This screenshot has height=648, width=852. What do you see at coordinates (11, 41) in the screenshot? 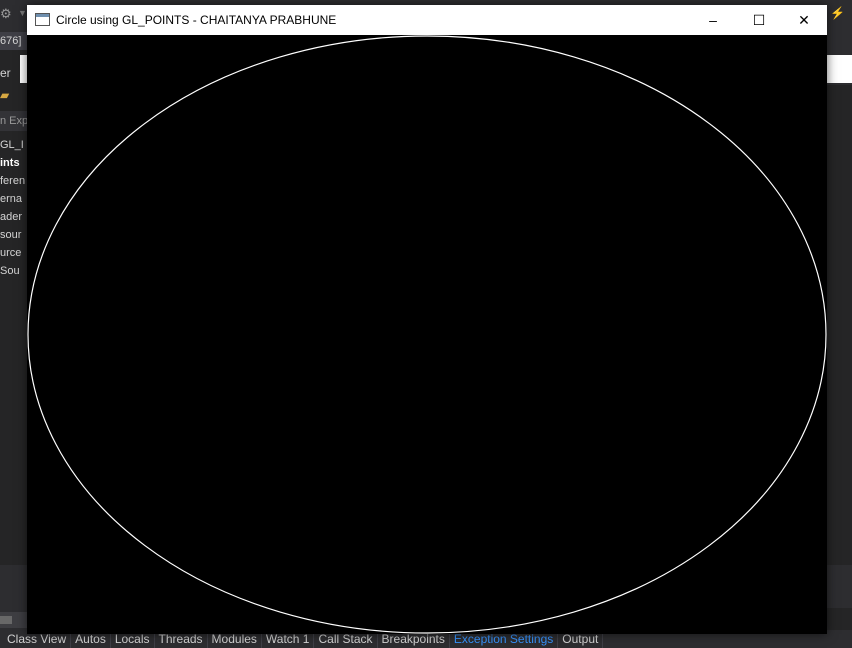
I see `process-text: 676]` at bounding box center [11, 41].